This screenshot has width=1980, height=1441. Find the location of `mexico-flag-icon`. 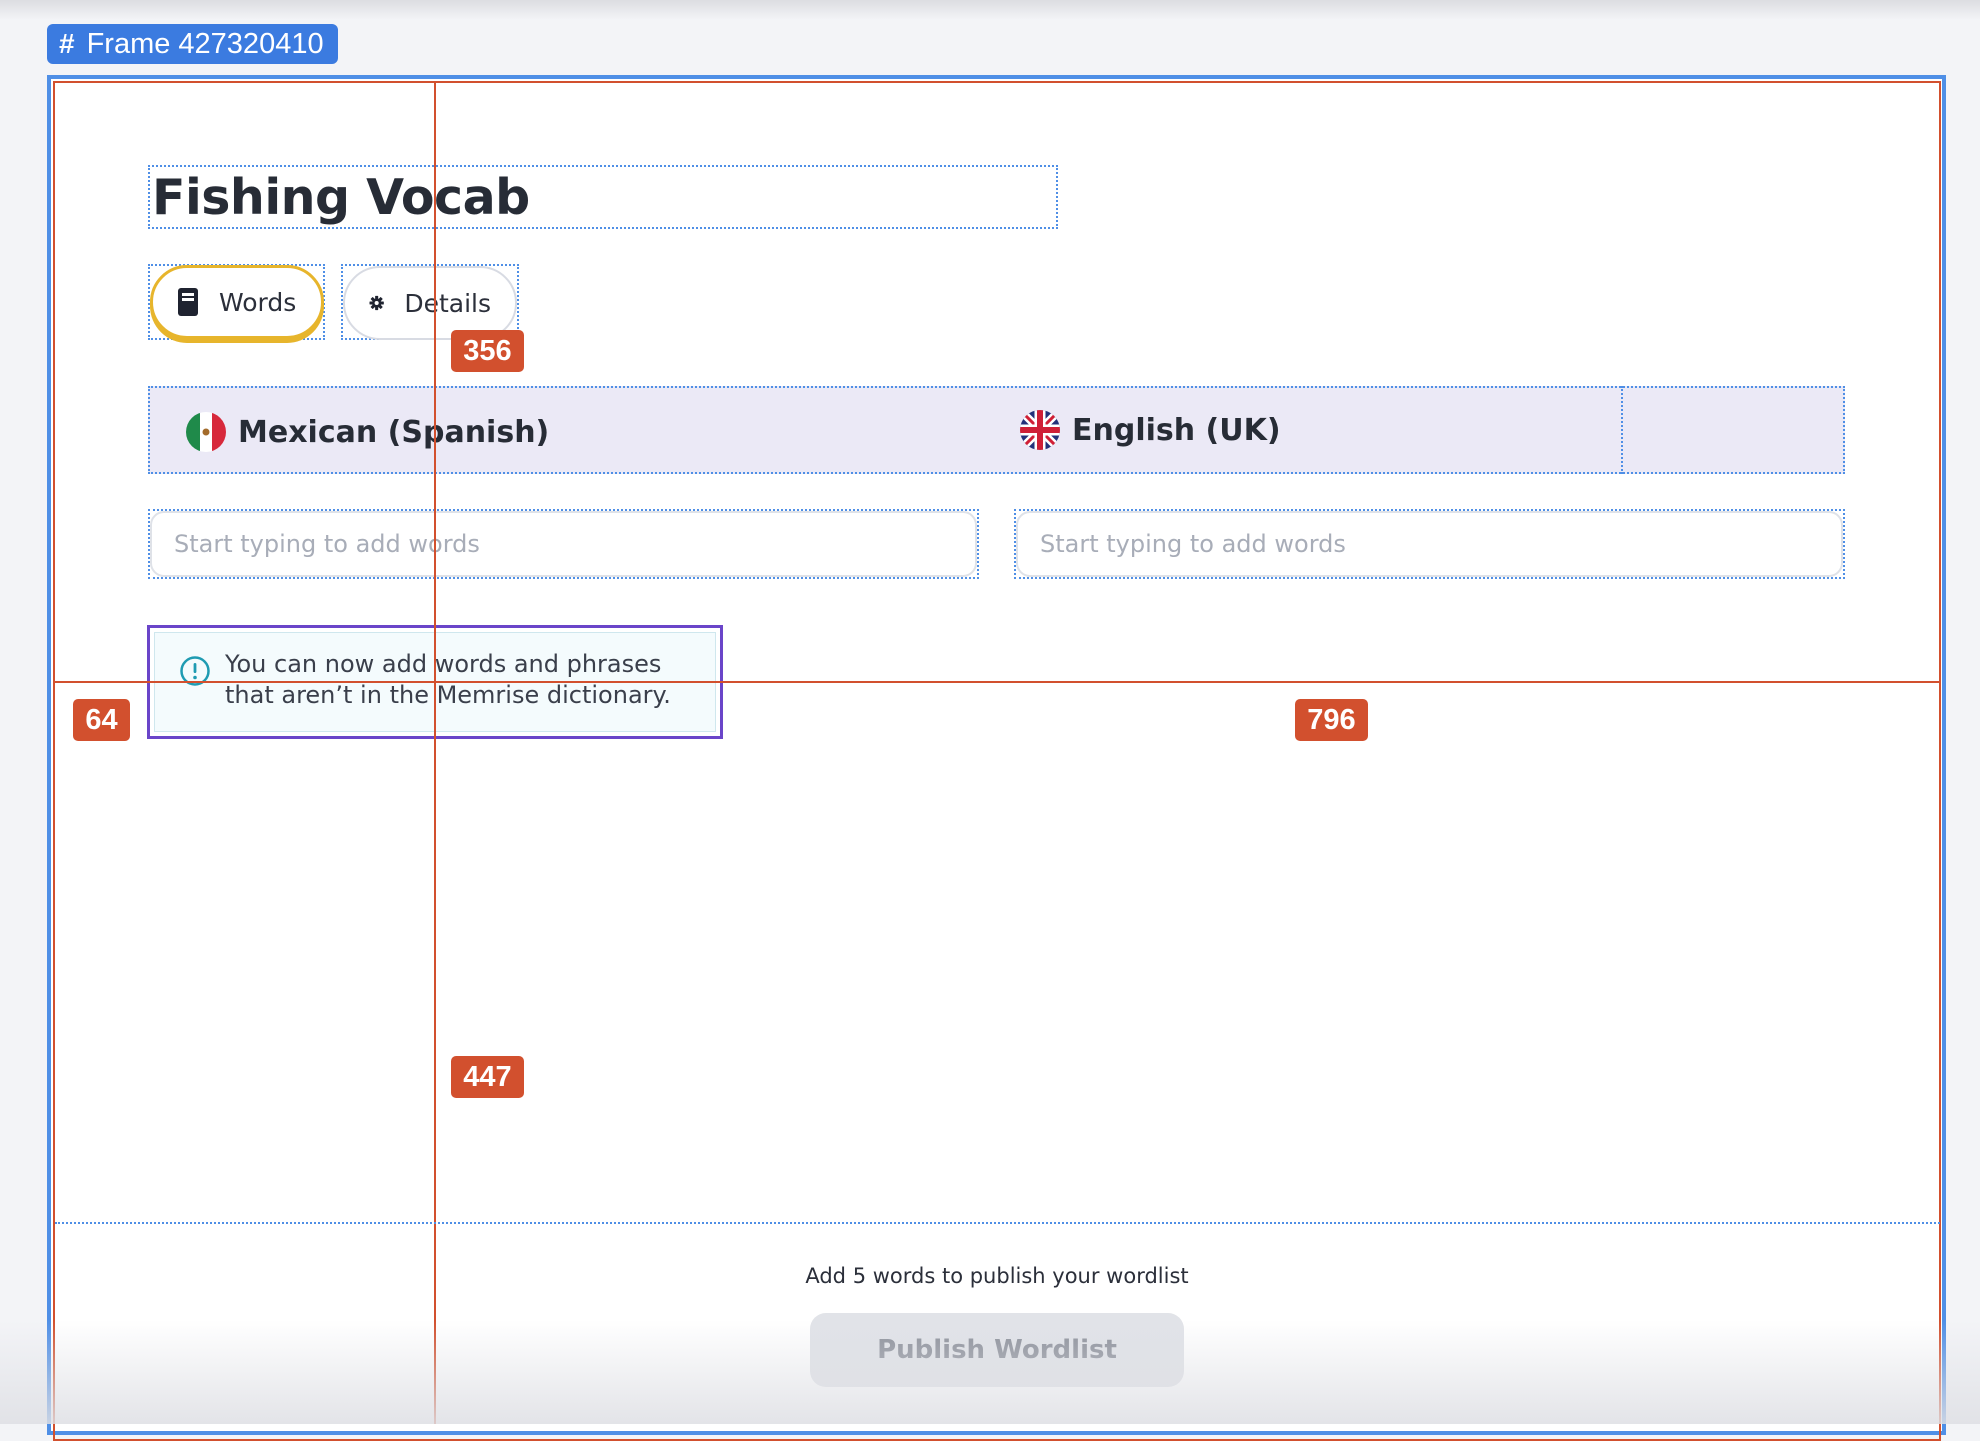

mexico-flag-icon is located at coordinates (206, 432).